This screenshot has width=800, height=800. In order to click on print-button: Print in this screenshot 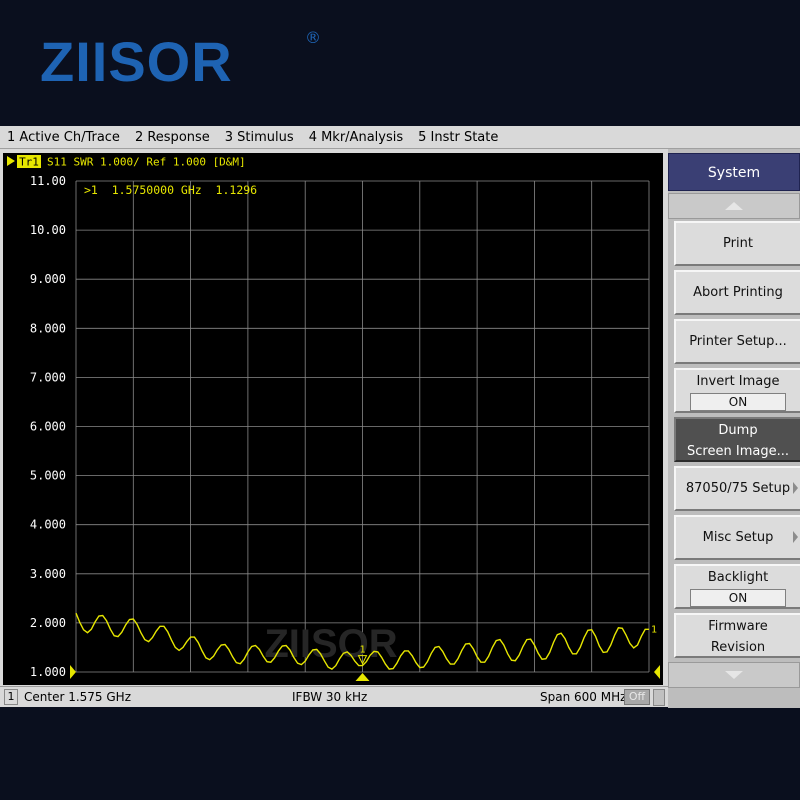, I will do `click(737, 243)`.